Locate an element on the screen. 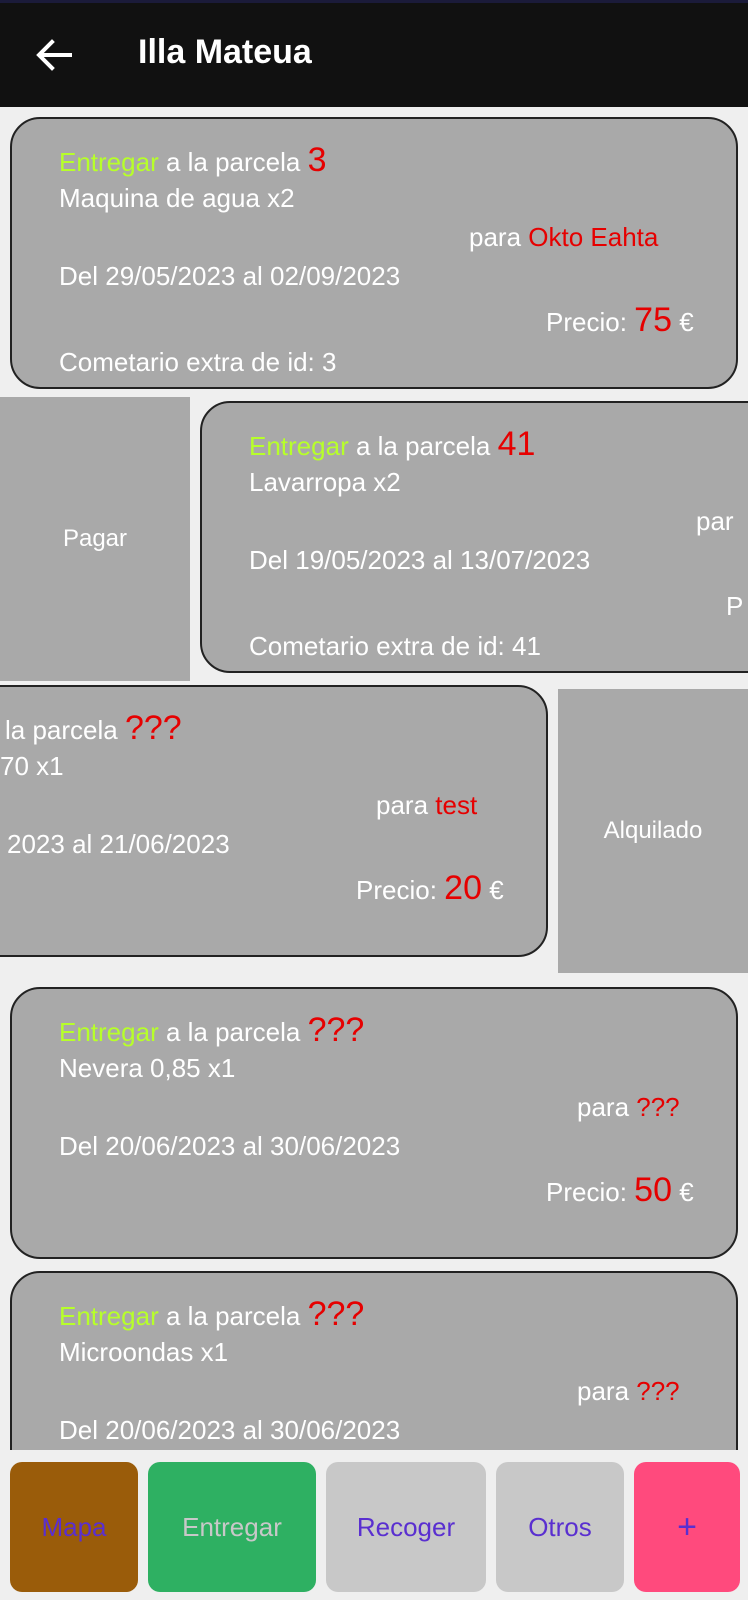 The image size is (748, 1600). price-value: 75 is located at coordinates (653, 320).